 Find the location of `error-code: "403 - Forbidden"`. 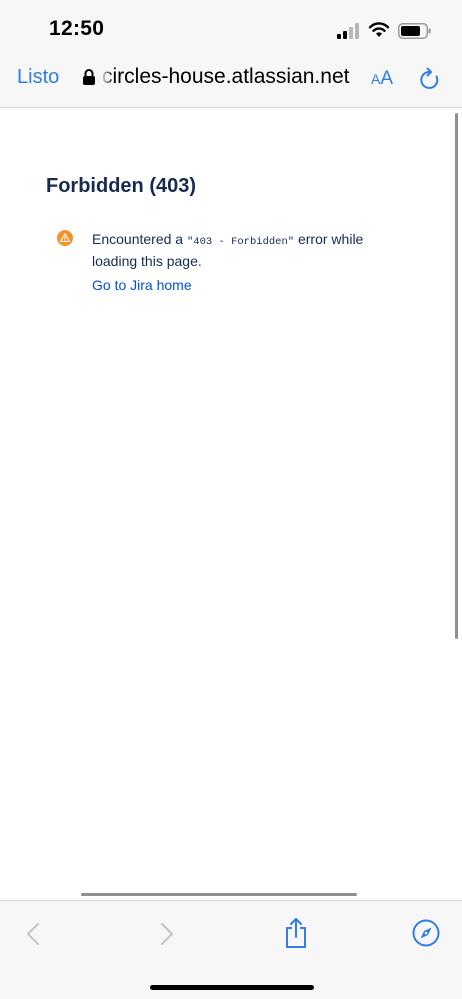

error-code: "403 - Forbidden" is located at coordinates (240, 242).